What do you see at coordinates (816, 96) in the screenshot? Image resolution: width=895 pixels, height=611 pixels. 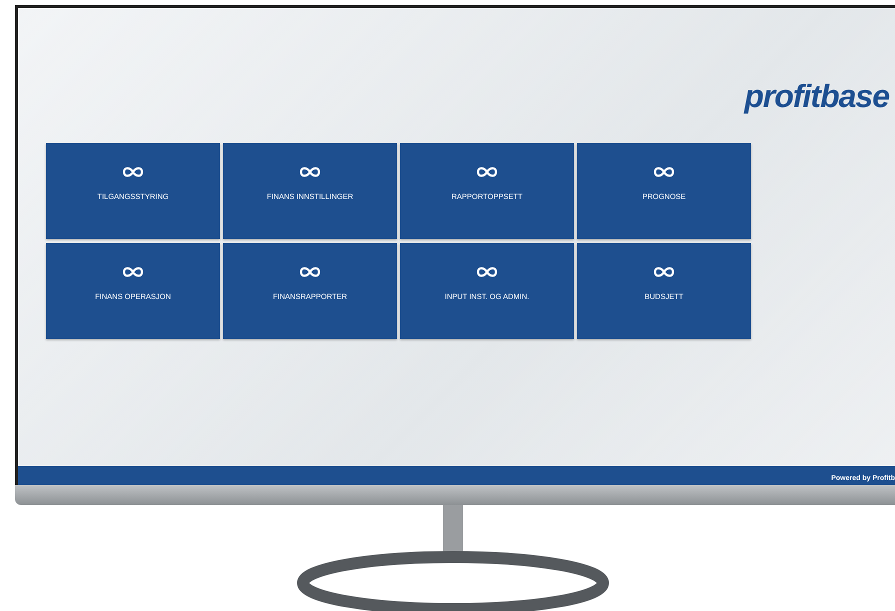 I see `logo: profitbase` at bounding box center [816, 96].